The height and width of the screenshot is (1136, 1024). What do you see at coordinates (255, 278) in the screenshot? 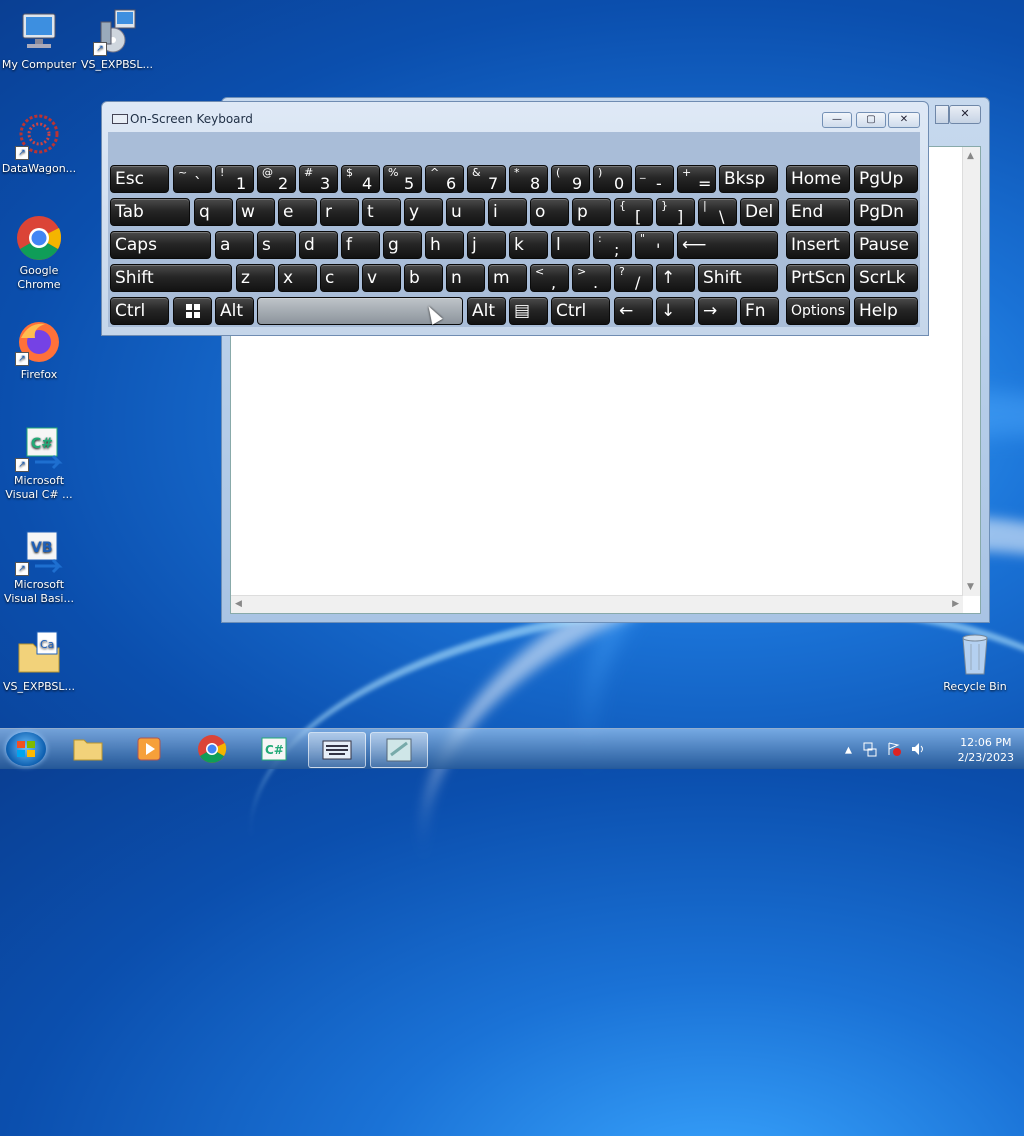
I see `key-z: z` at bounding box center [255, 278].